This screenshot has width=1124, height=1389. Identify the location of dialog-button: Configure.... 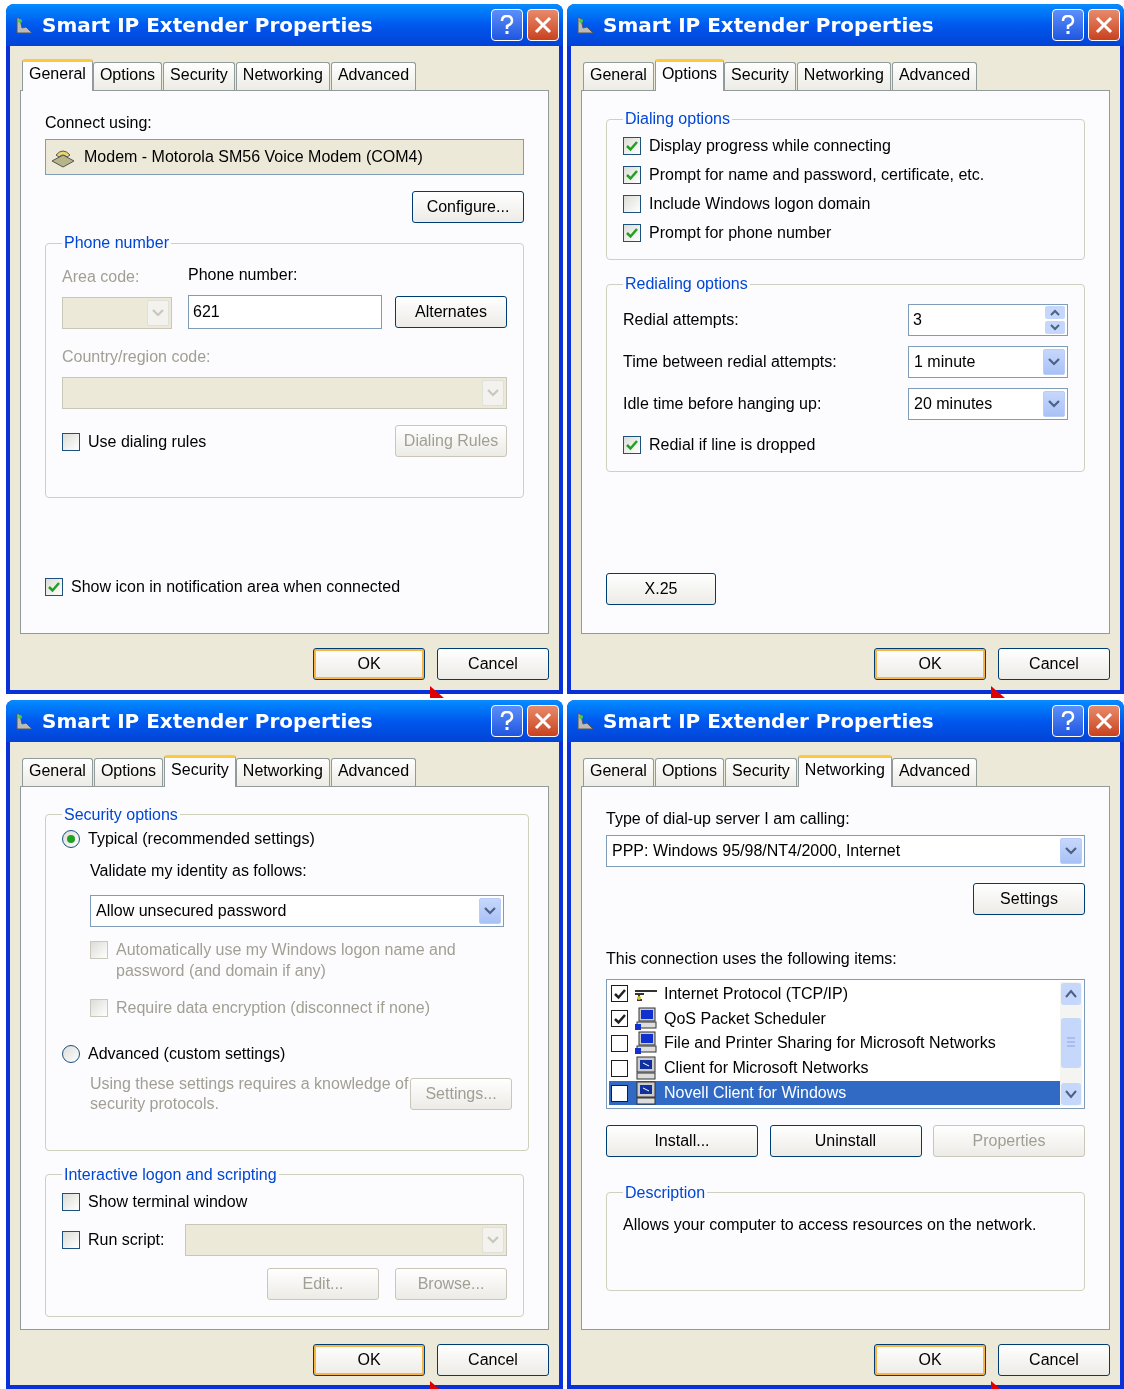
(468, 207).